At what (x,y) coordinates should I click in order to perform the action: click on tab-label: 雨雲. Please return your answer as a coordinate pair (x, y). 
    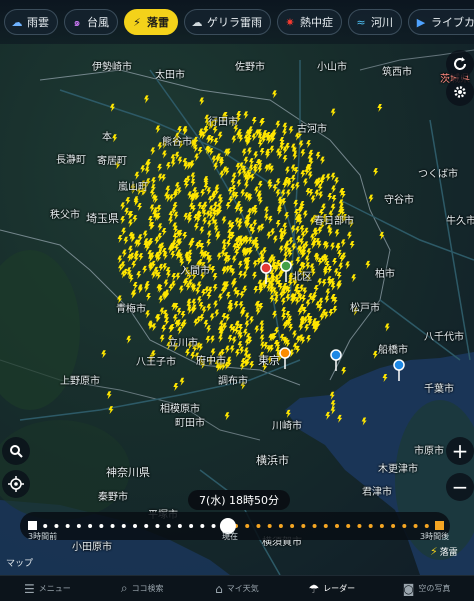
    Looking at the image, I should click on (38, 22).